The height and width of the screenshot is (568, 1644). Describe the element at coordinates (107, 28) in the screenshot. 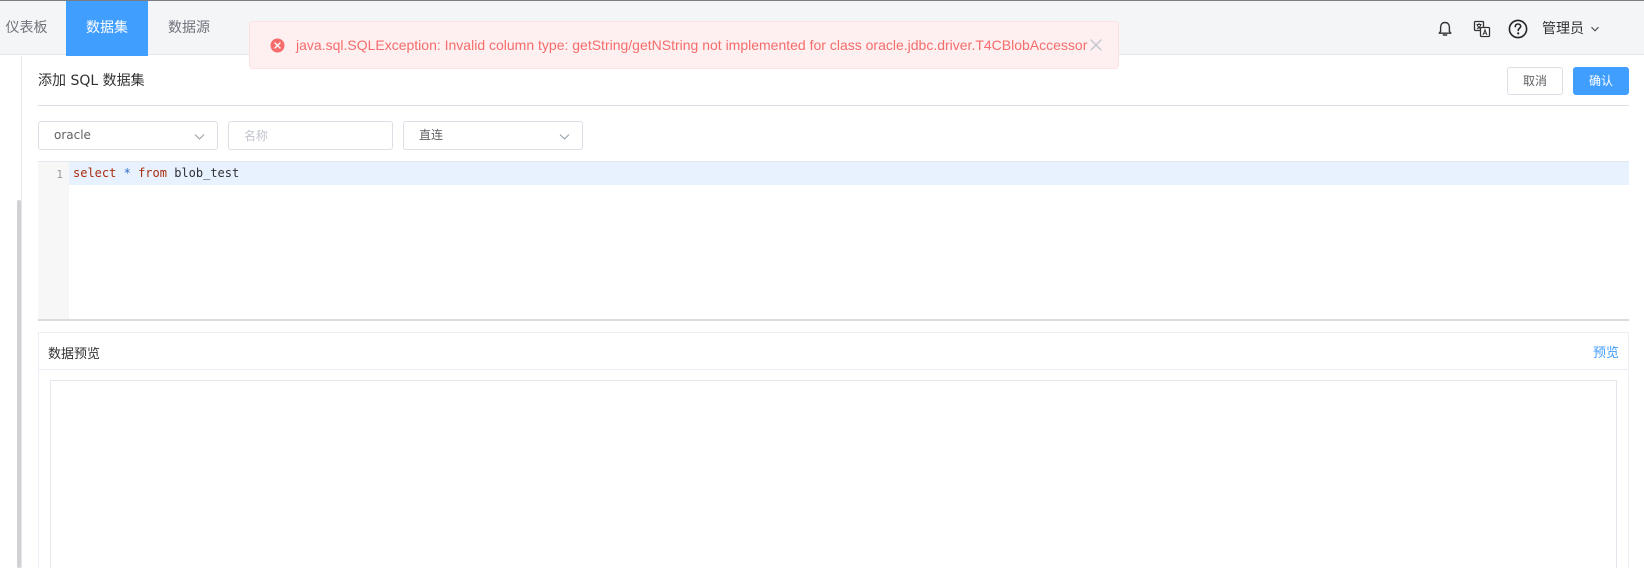

I see `nav-tab-dataset: 数据集` at that location.